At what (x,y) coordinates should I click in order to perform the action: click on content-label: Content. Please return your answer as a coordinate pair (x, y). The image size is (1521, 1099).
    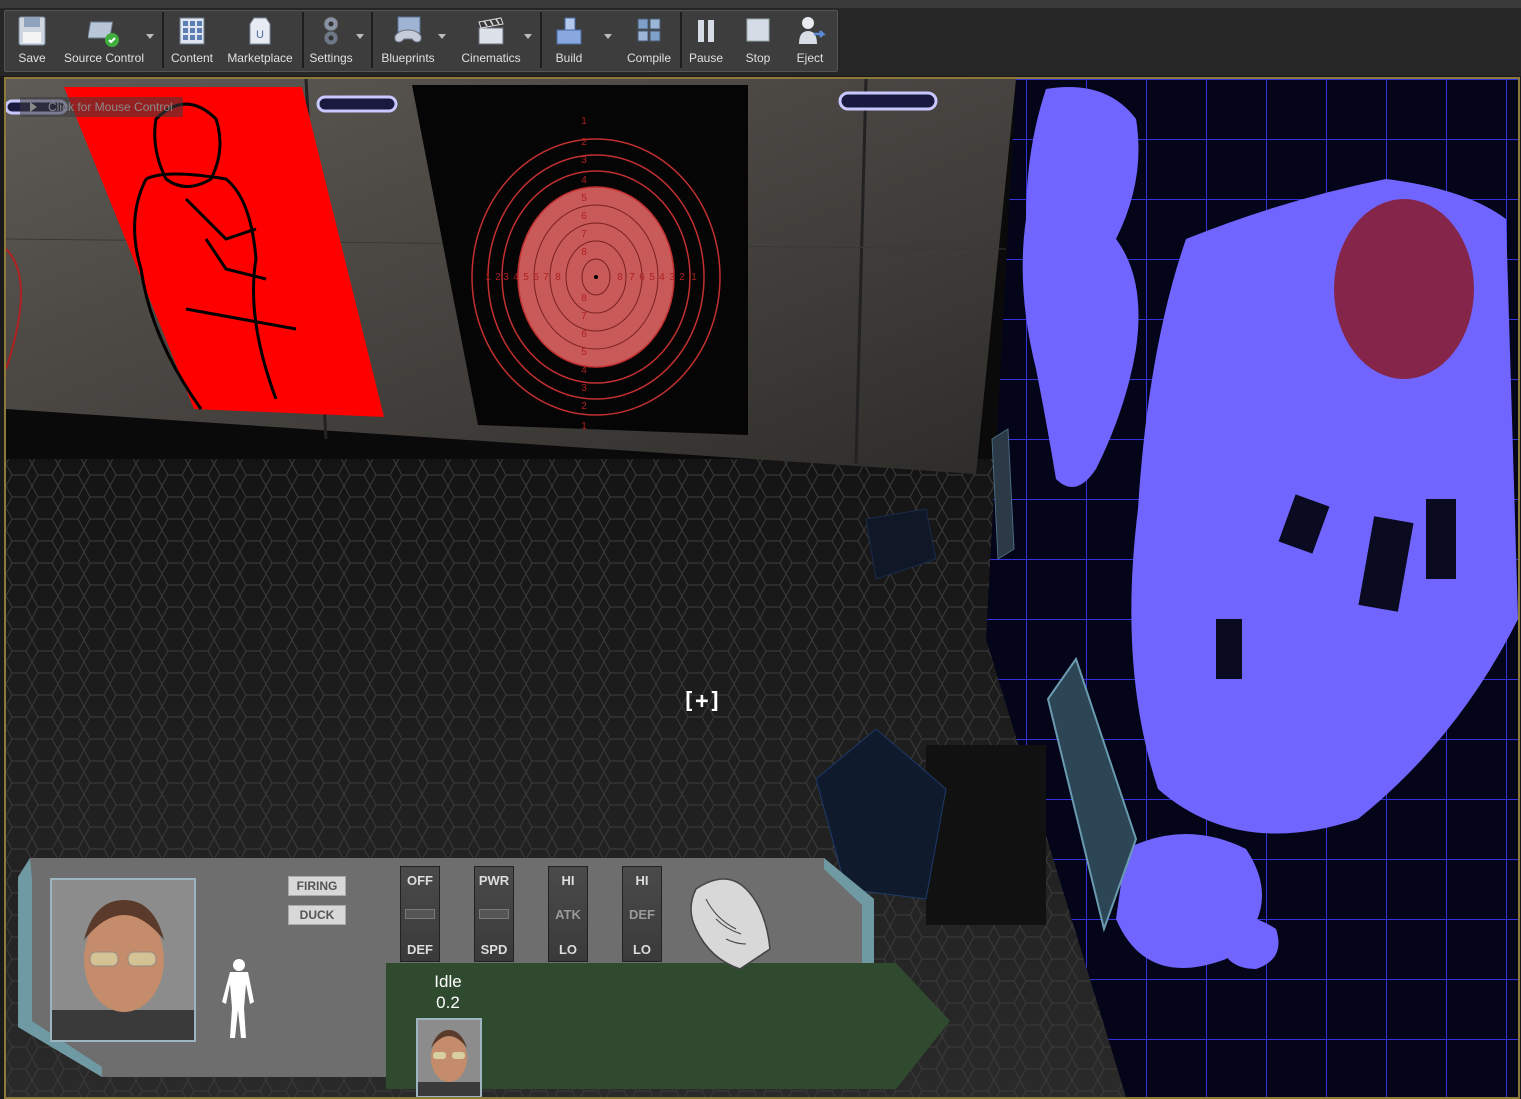
    Looking at the image, I should click on (192, 58).